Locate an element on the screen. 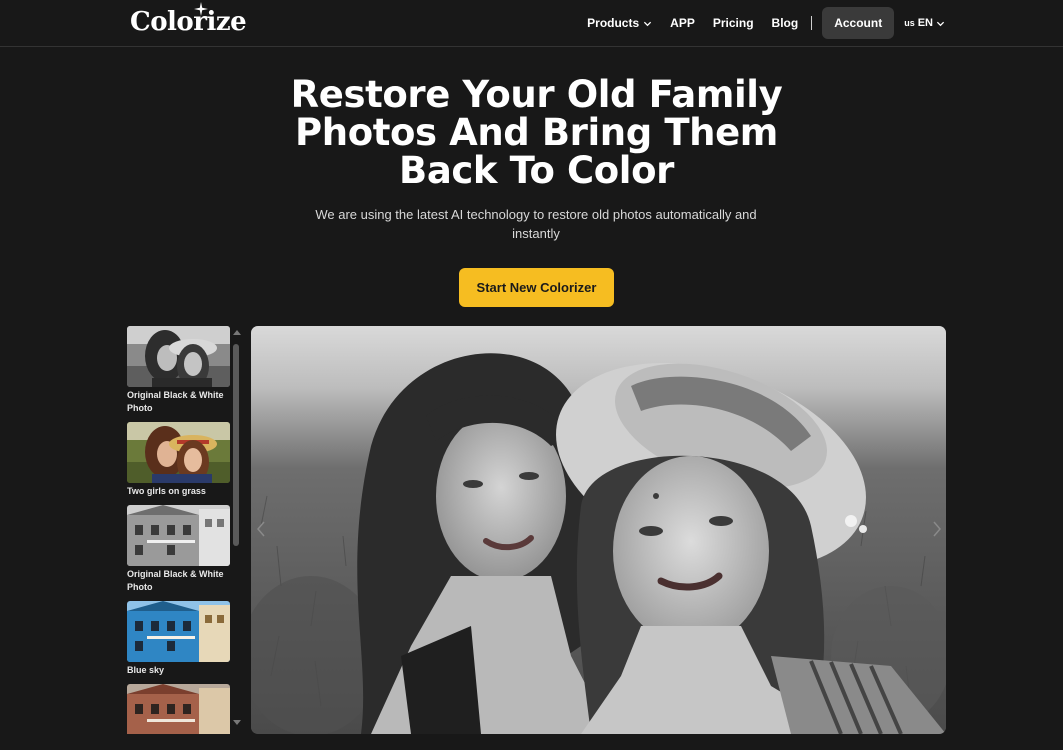 The image size is (1063, 750). sample-thumbnail: Blue sky is located at coordinates (178, 639).